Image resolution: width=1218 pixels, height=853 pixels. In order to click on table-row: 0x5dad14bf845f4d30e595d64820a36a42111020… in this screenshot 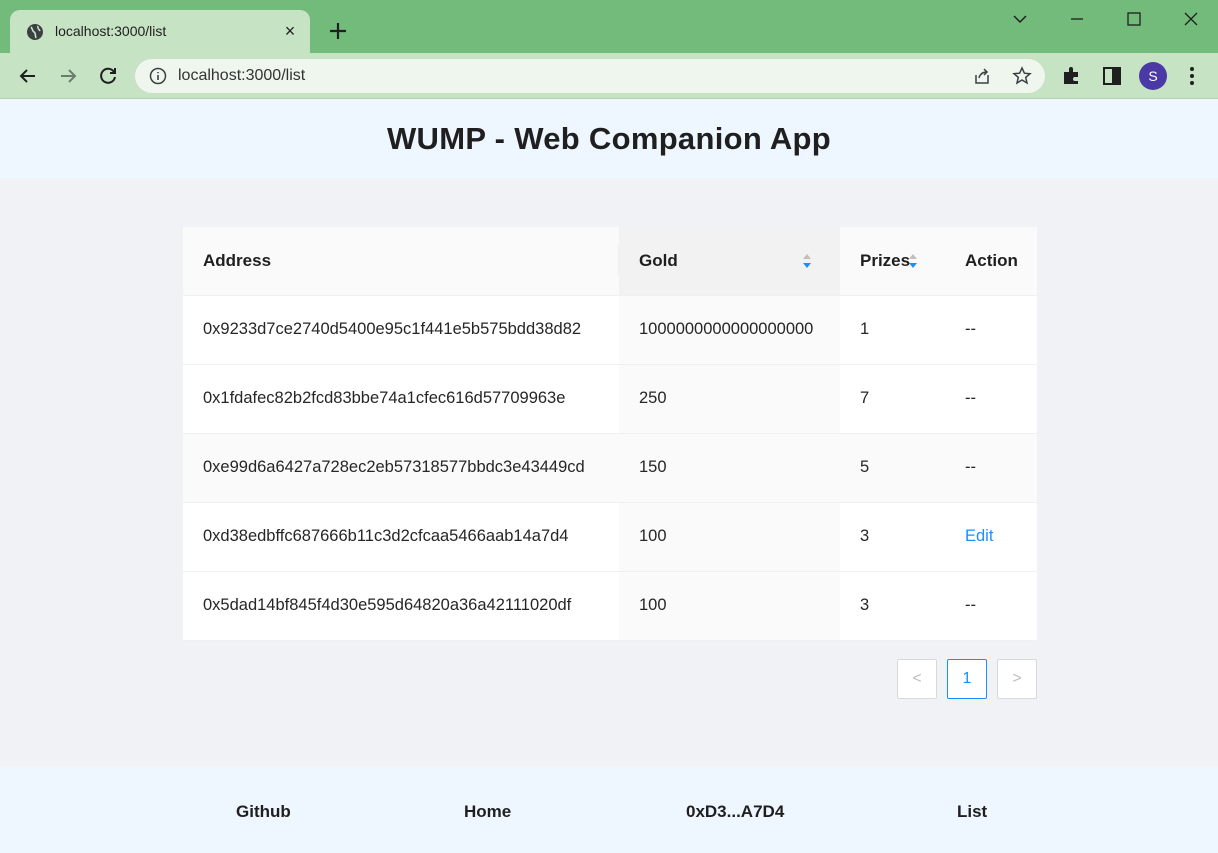, I will do `click(610, 606)`.